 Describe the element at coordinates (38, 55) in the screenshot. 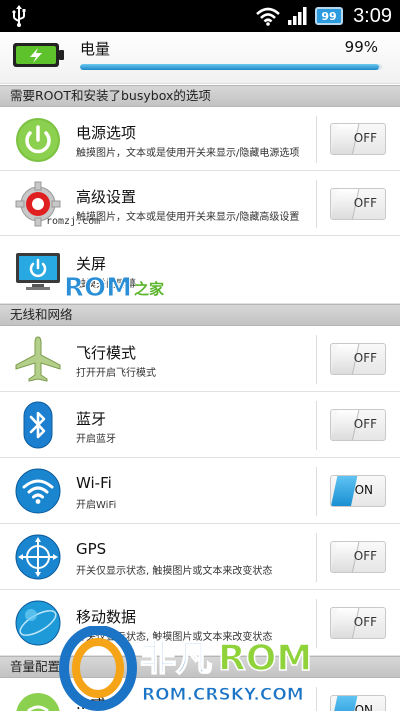

I see `battery-charging-icon` at that location.